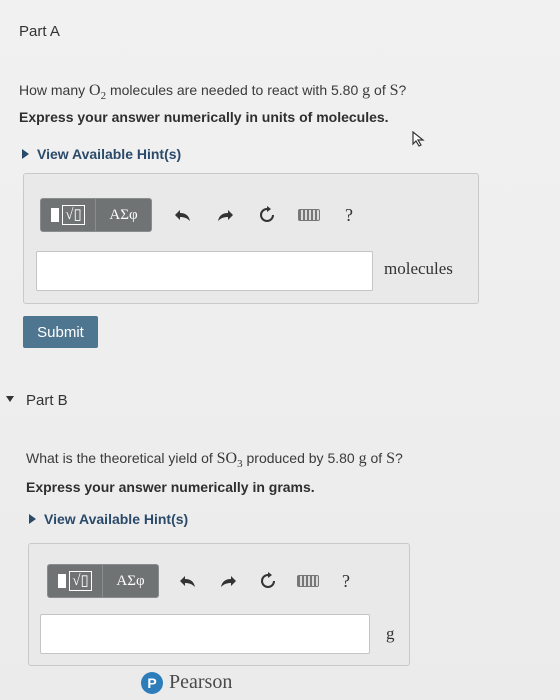 The width and height of the screenshot is (560, 700). I want to click on part-b-unit-label: g, so click(390, 633).